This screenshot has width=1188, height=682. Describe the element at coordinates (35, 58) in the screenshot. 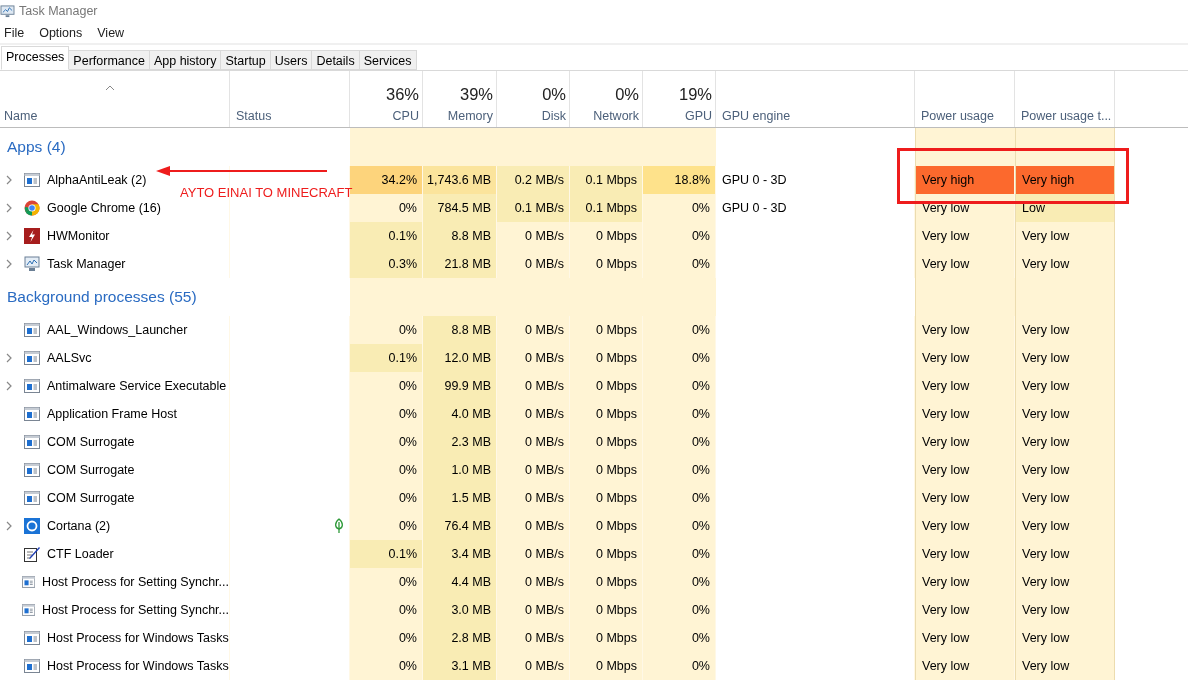

I see `tab: Processes` at that location.